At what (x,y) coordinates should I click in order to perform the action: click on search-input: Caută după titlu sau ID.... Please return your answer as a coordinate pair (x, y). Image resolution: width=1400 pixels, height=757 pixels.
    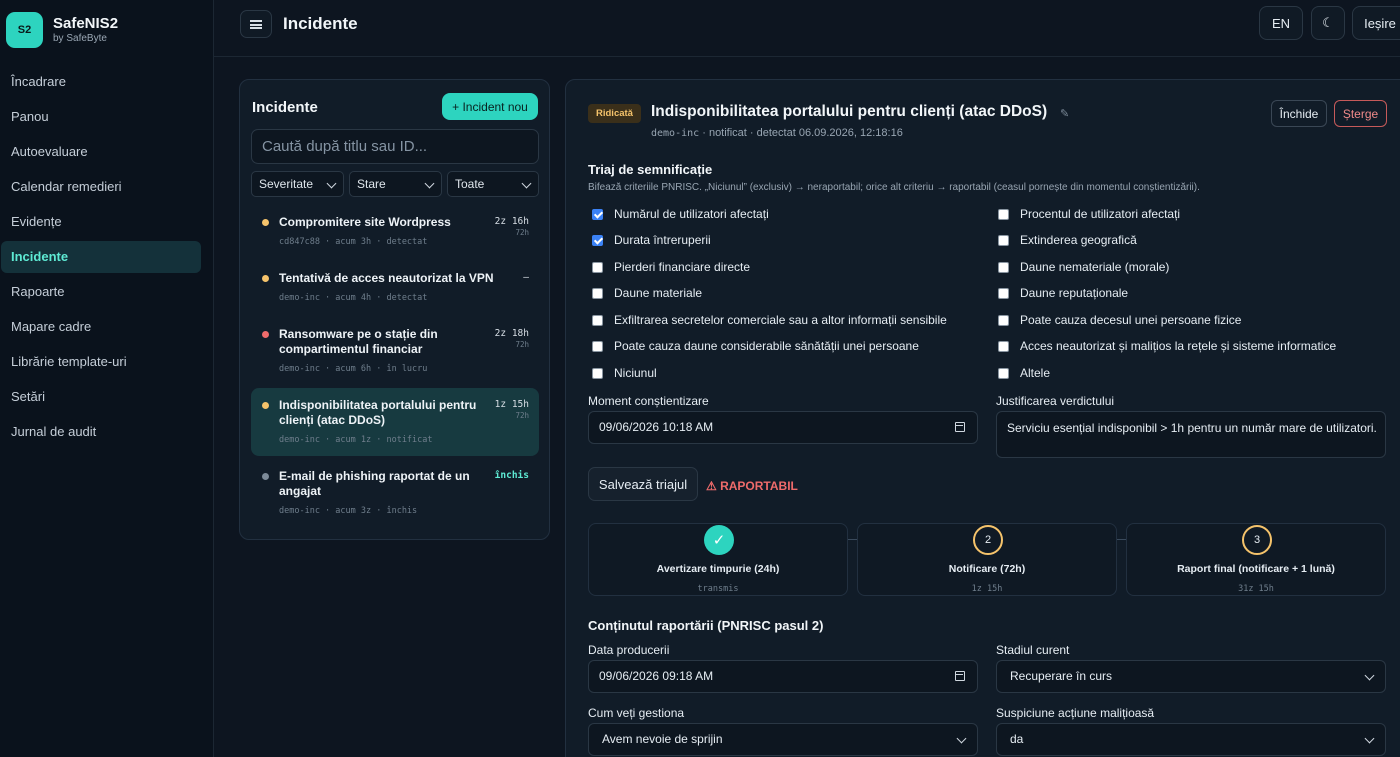
    Looking at the image, I should click on (395, 146).